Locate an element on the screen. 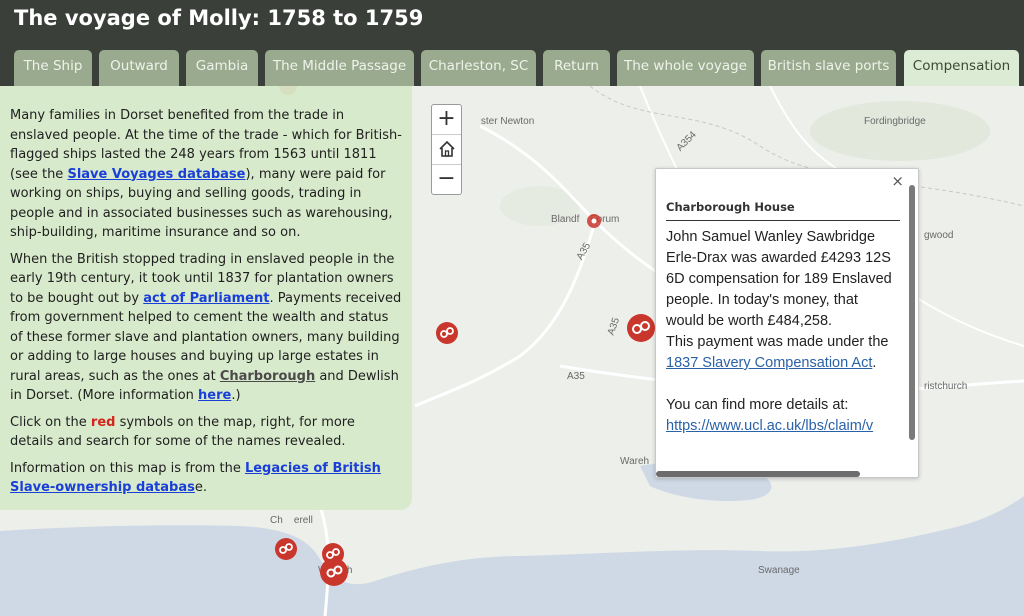 The height and width of the screenshot is (616, 1024). close-icon: × is located at coordinates (897, 181).